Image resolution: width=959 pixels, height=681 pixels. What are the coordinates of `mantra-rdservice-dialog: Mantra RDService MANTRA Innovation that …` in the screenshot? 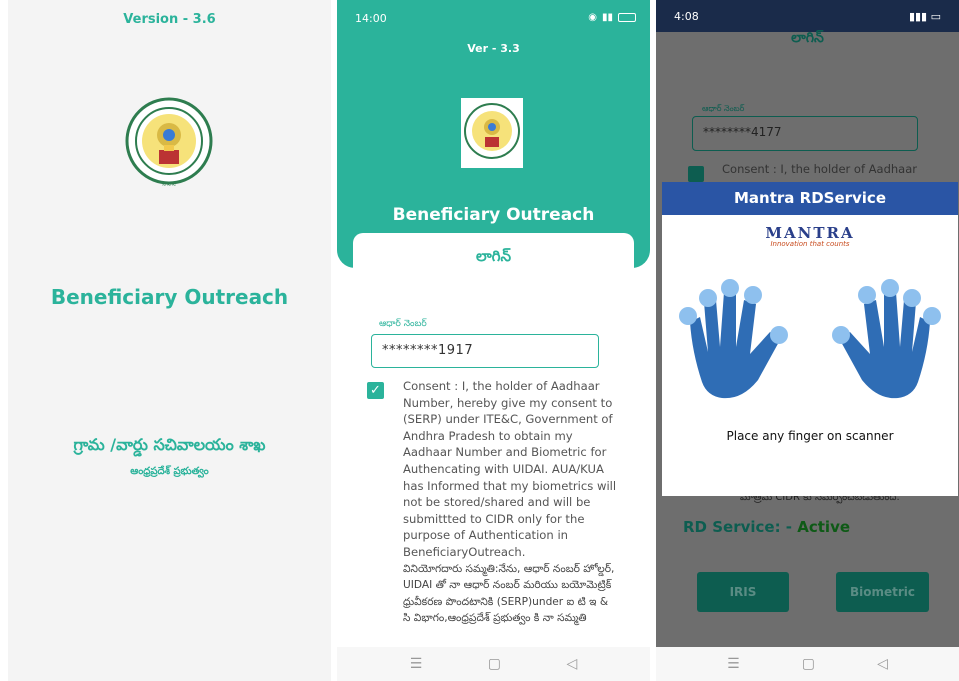 It's located at (810, 339).